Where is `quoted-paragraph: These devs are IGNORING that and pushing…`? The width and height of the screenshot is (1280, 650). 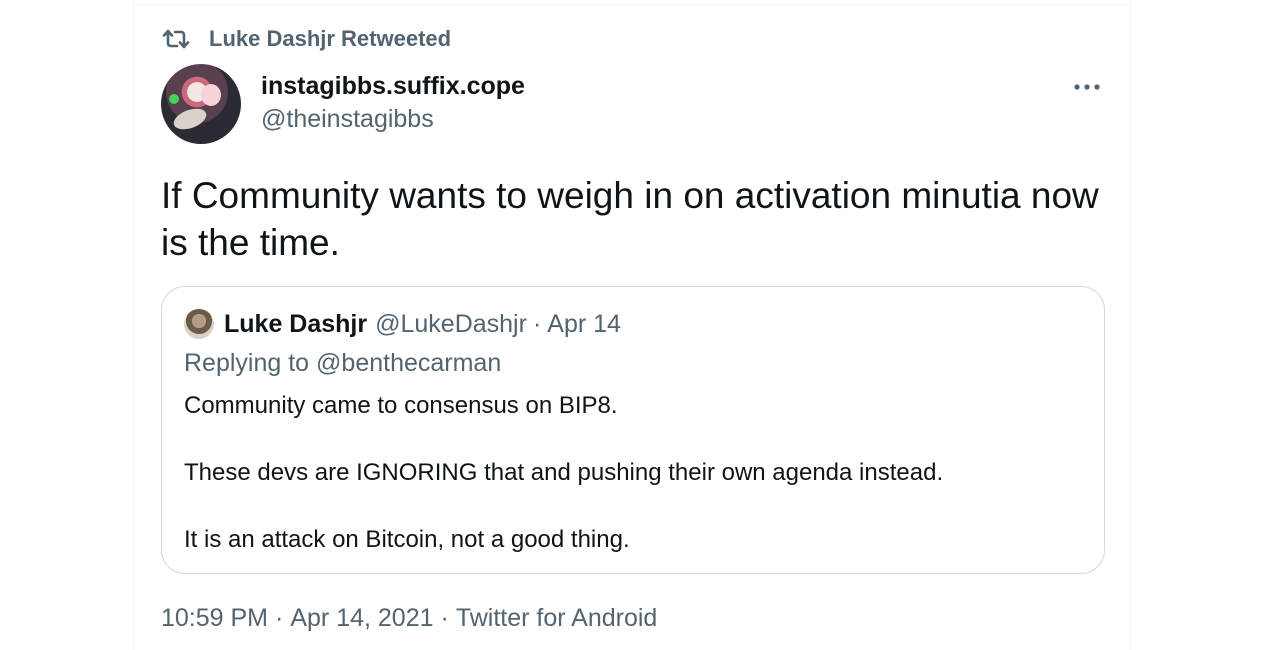 quoted-paragraph: These devs are IGNORING that and pushing… is located at coordinates (564, 472).